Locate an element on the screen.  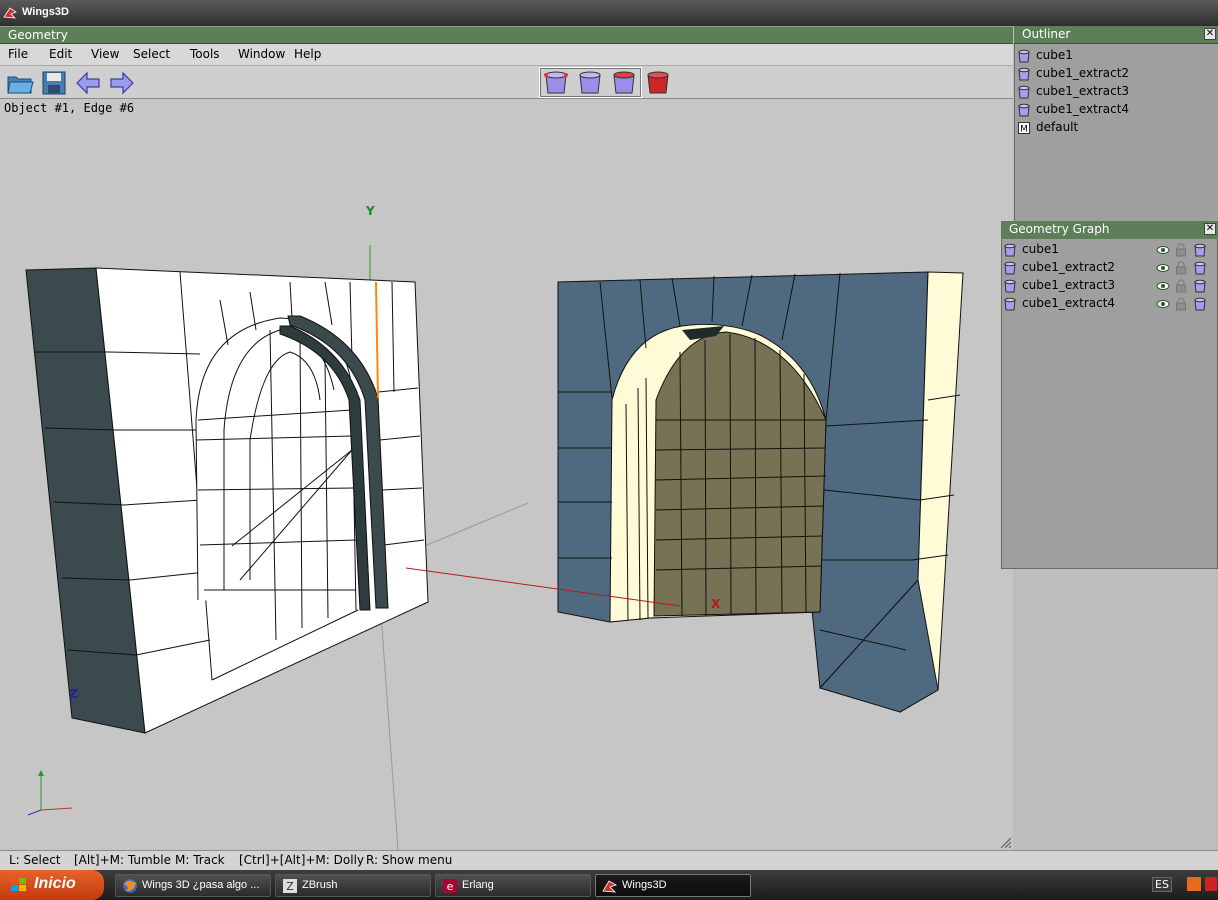
edge-select-mode-icon is located at coordinates (590, 83).